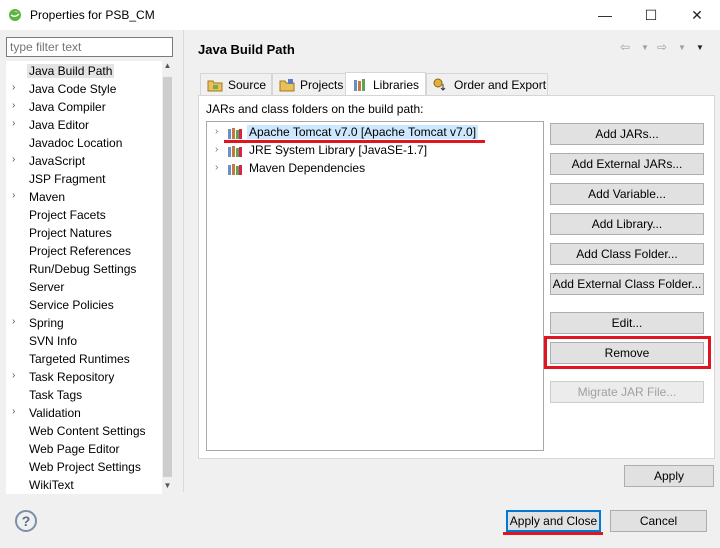 Image resolution: width=720 pixels, height=548 pixels. I want to click on tree-item: › Task Repository, so click(83, 377).